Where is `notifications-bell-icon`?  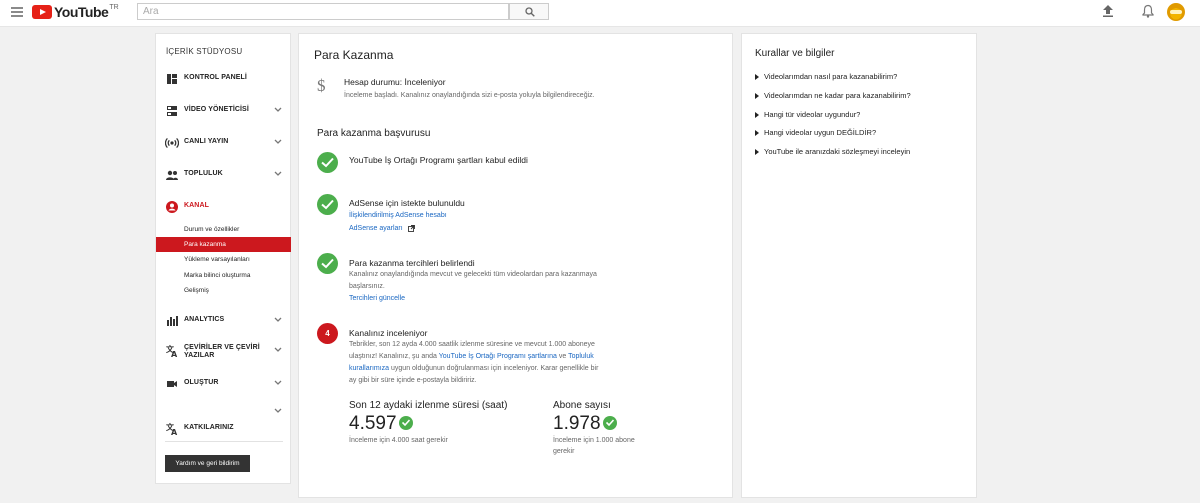
notifications-bell-icon is located at coordinates (1148, 11).